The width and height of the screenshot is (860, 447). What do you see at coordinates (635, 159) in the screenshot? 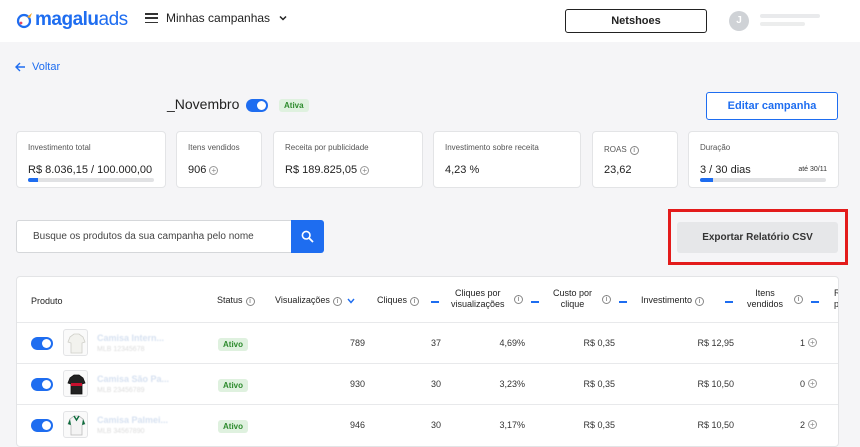
I see `card-roas: ROAS i 23,62` at bounding box center [635, 159].